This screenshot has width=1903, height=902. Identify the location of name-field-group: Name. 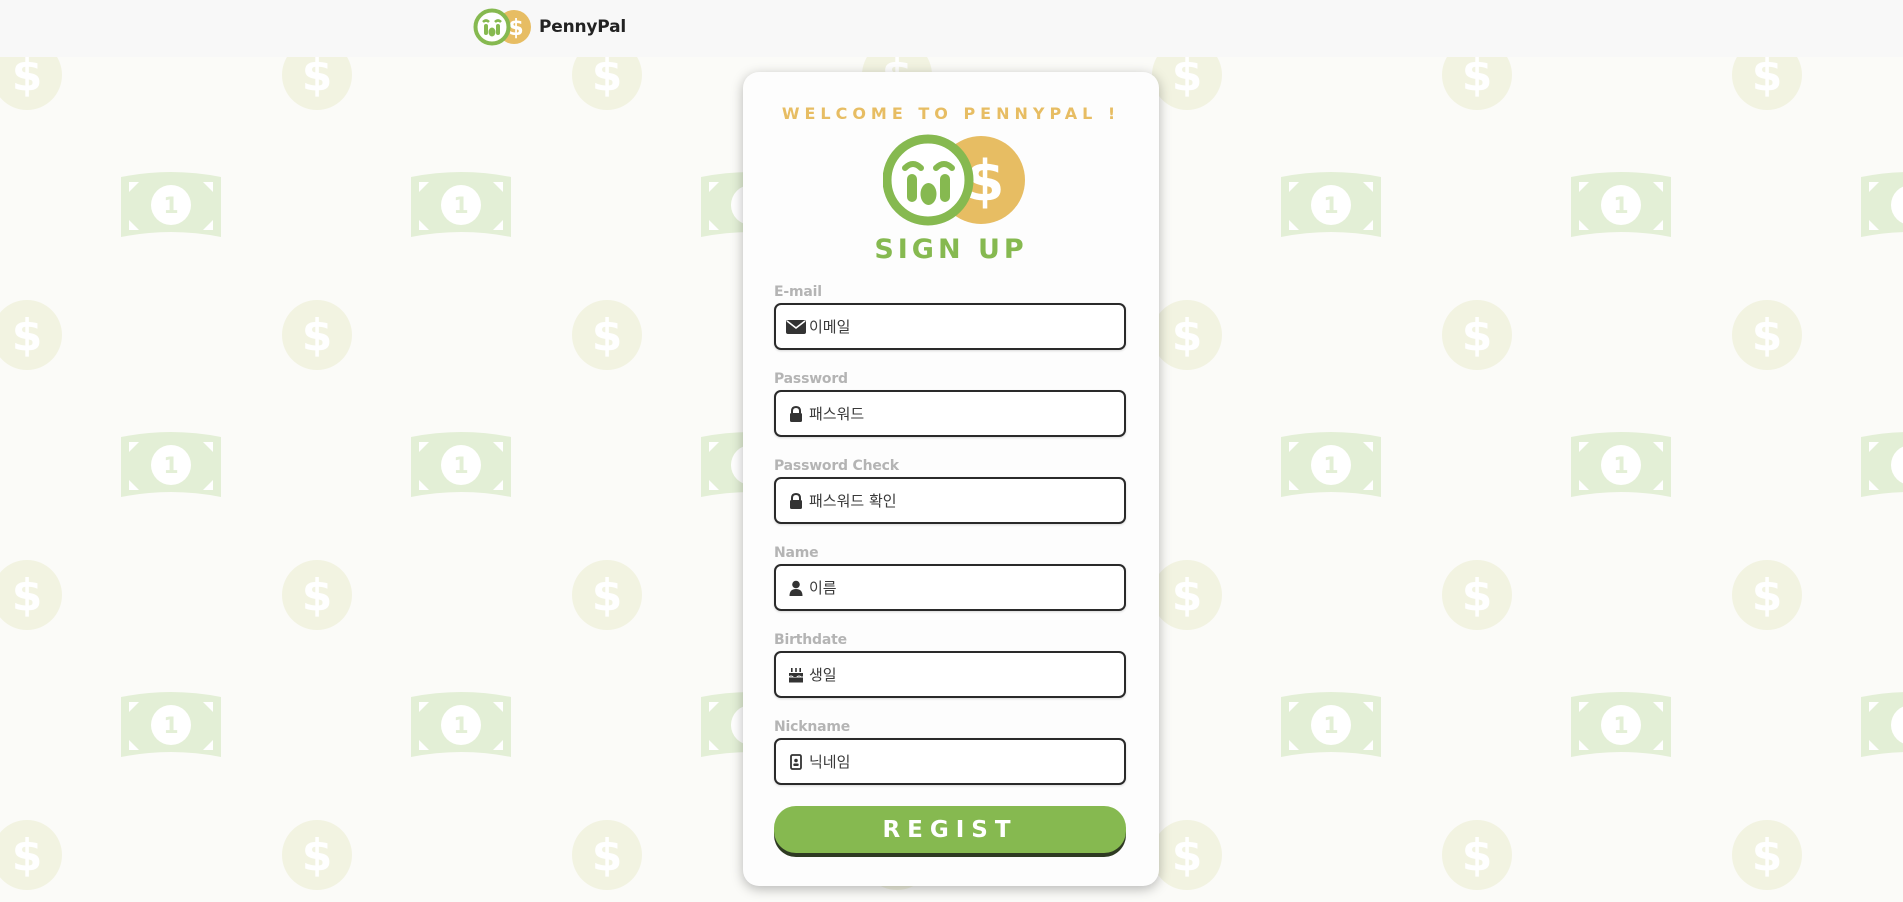
(950, 578).